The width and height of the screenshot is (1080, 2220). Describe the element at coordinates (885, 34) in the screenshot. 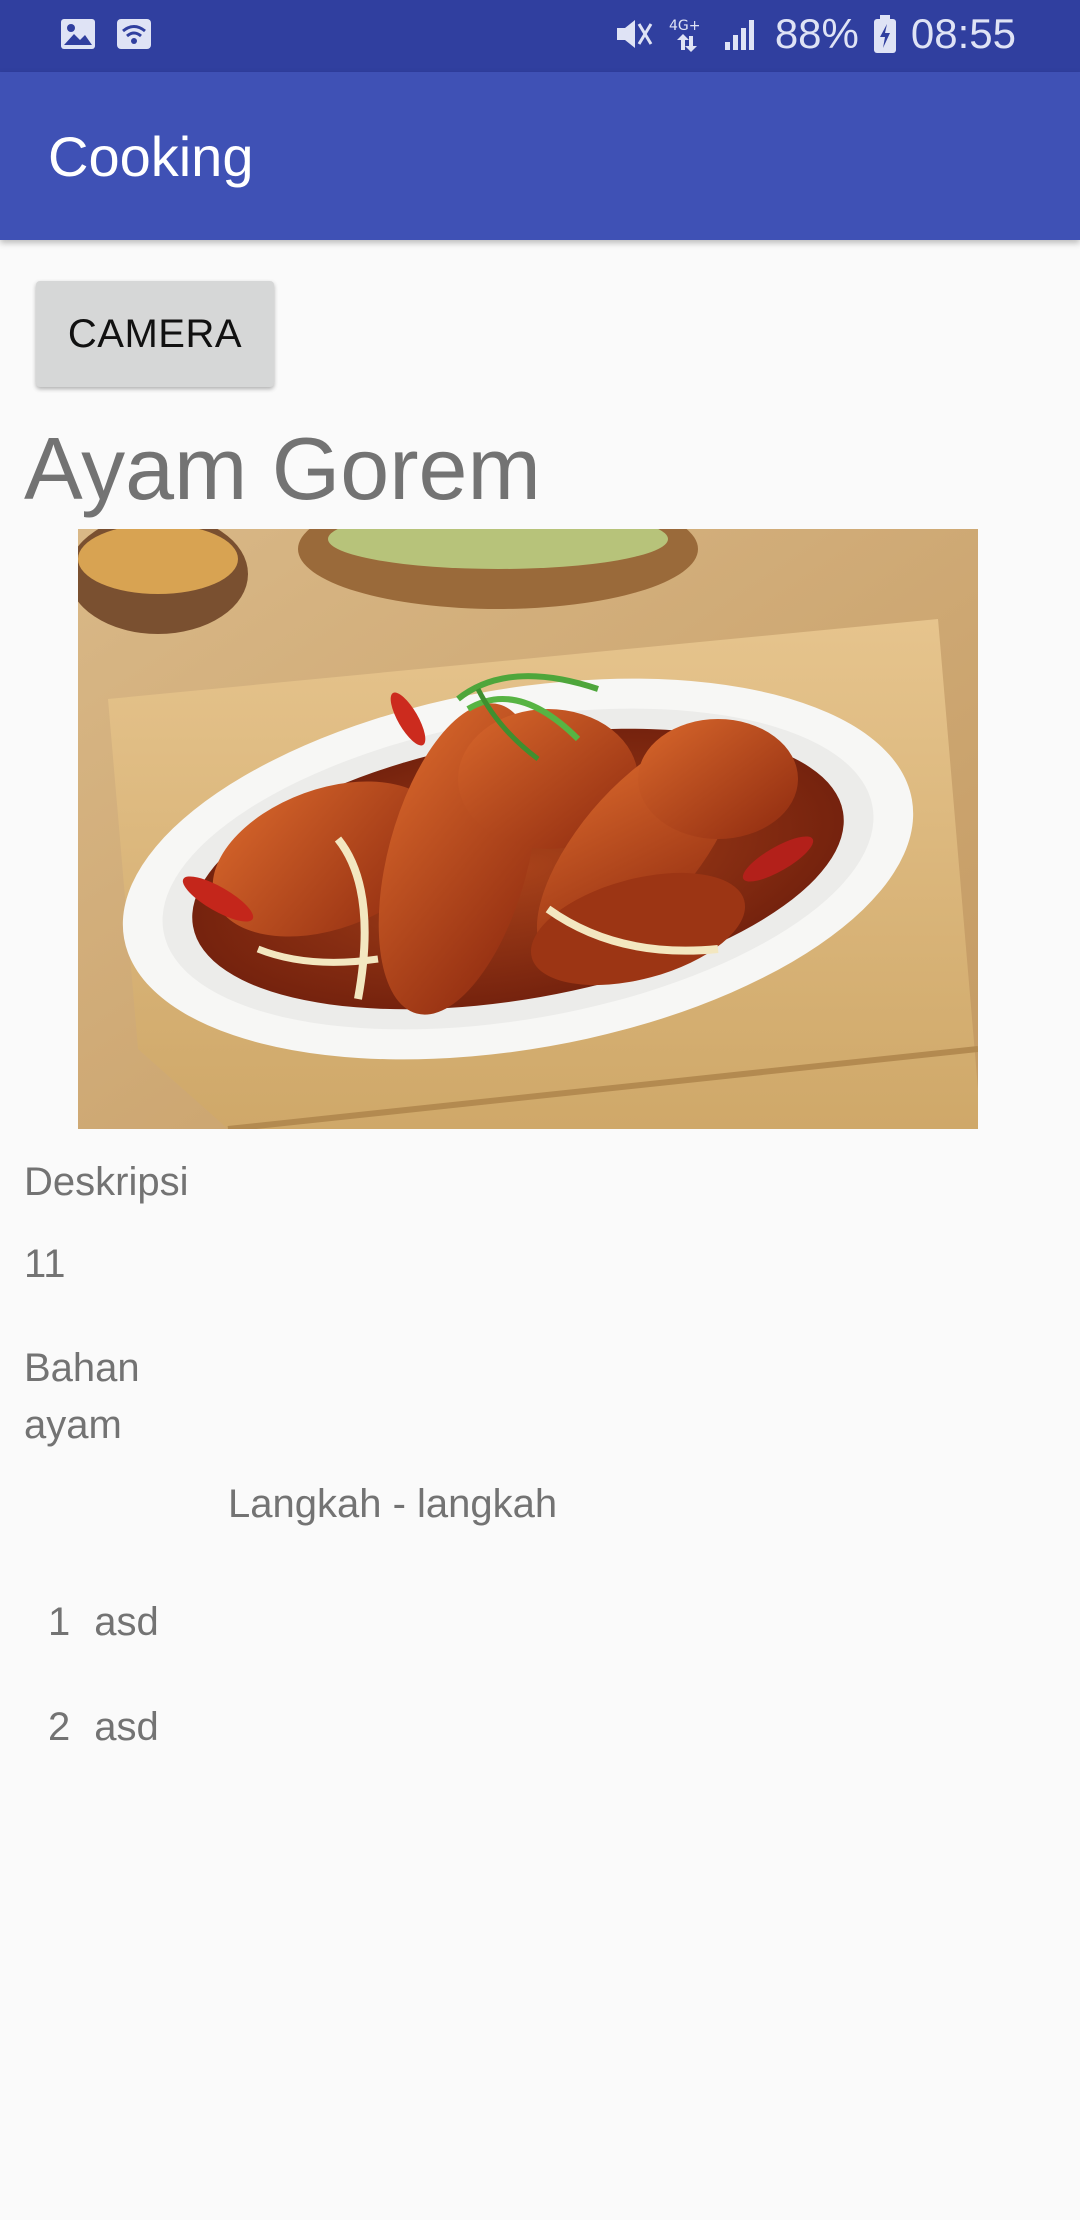

I see `battery-charging-icon` at that location.